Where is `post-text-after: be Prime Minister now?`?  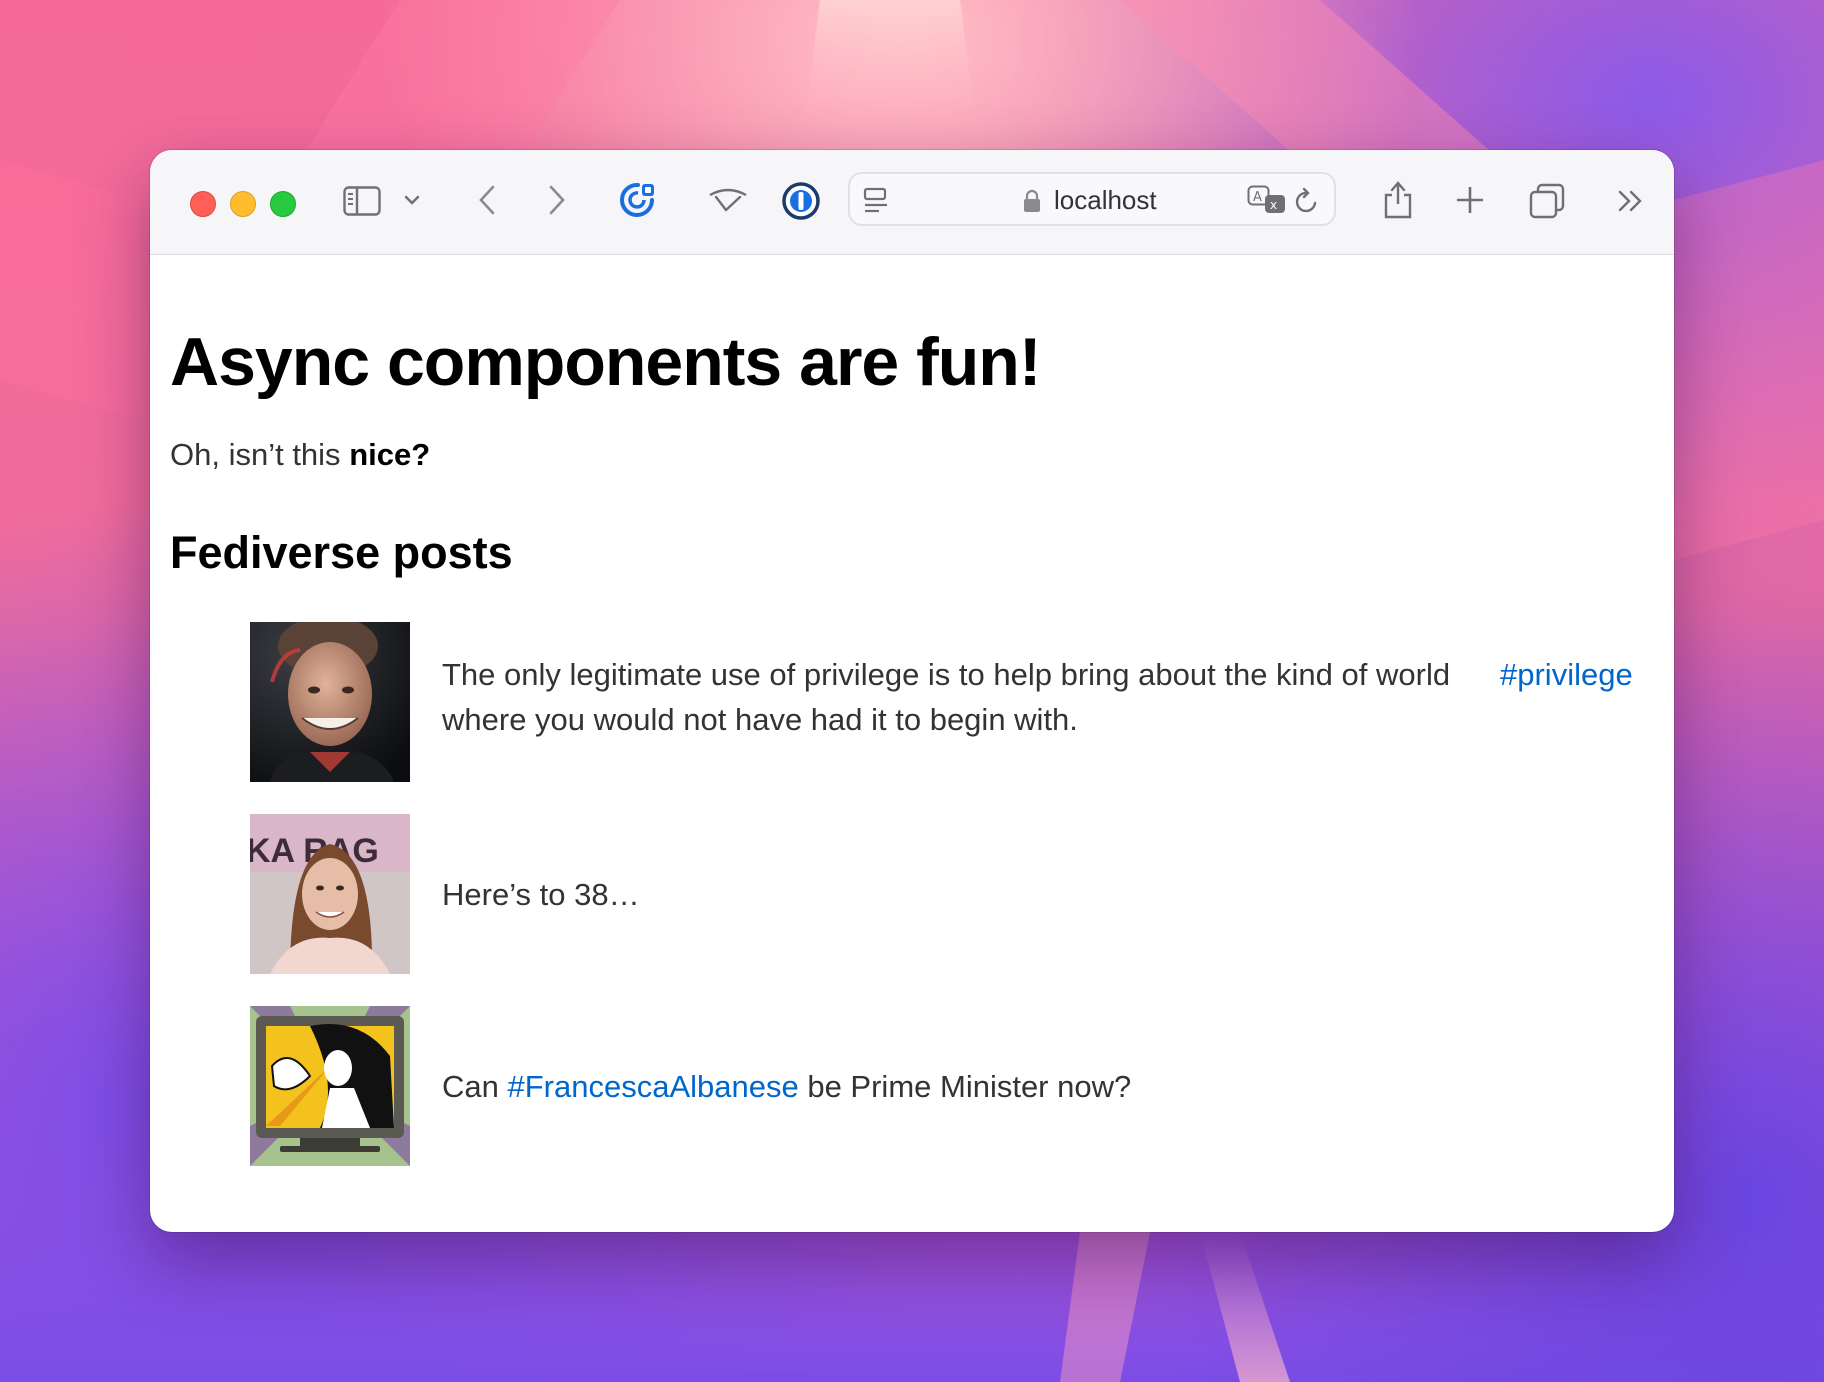 post-text-after: be Prime Minister now? is located at coordinates (965, 1086).